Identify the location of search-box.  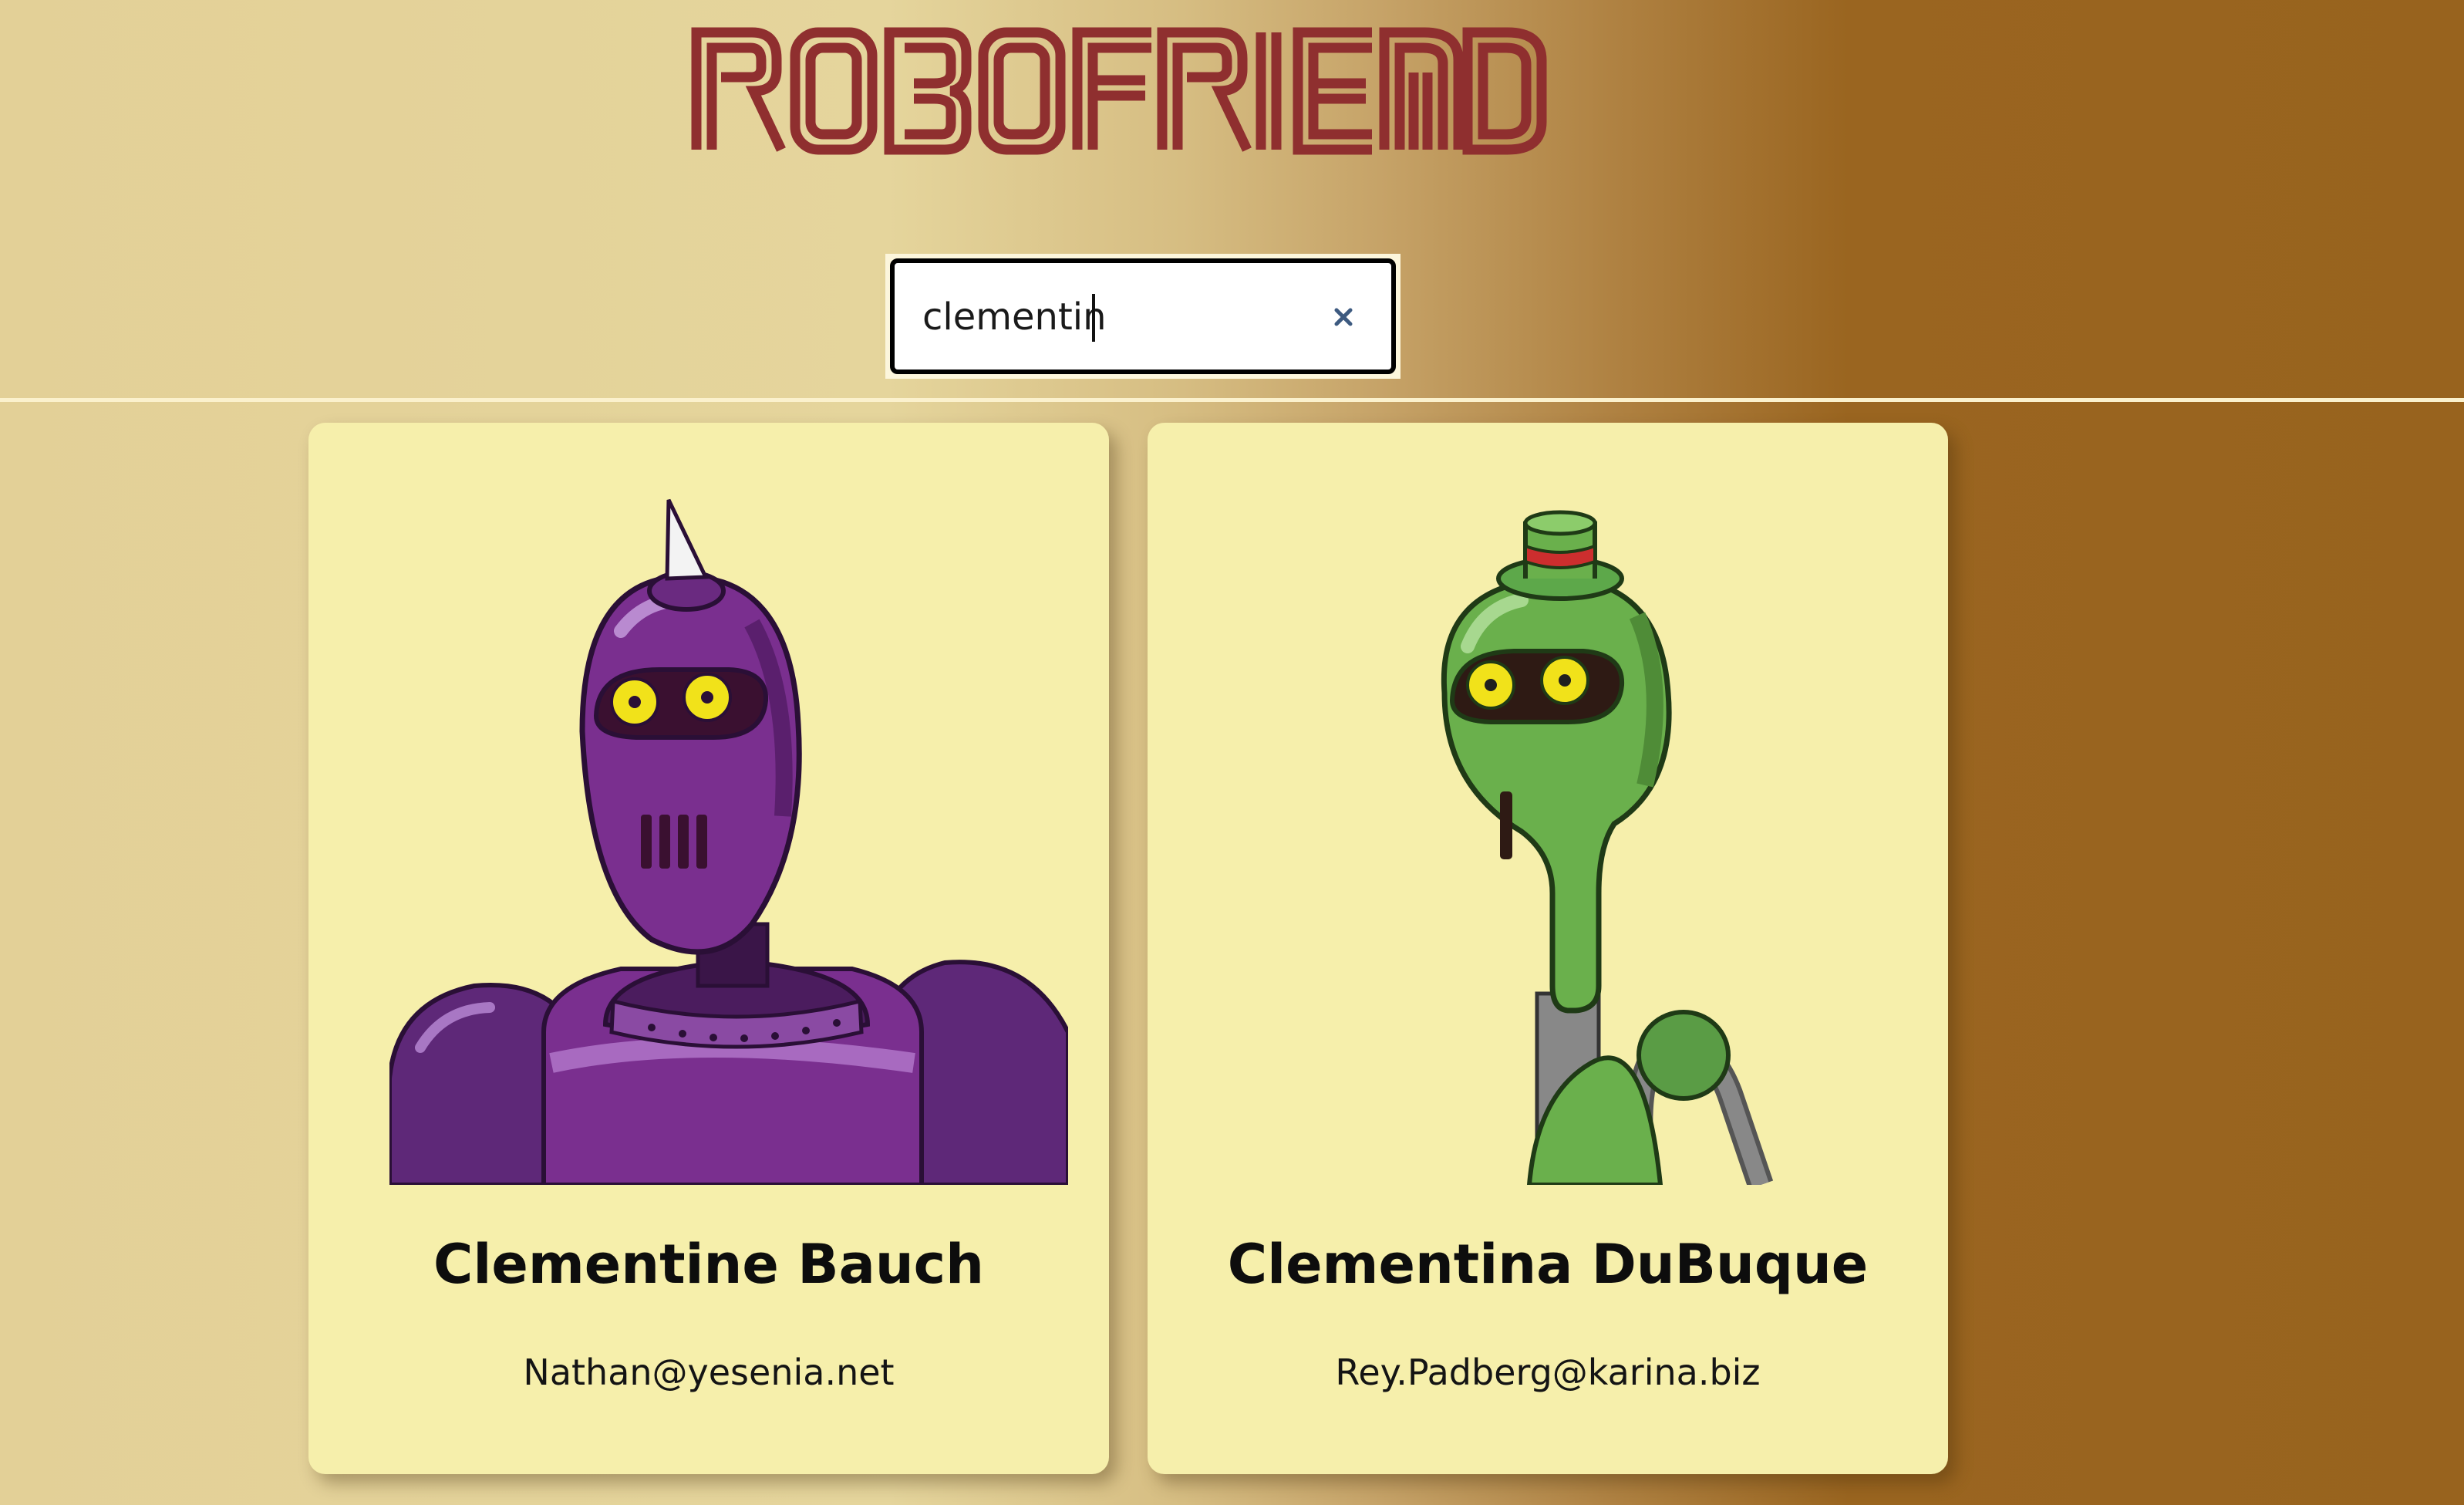
(1143, 316).